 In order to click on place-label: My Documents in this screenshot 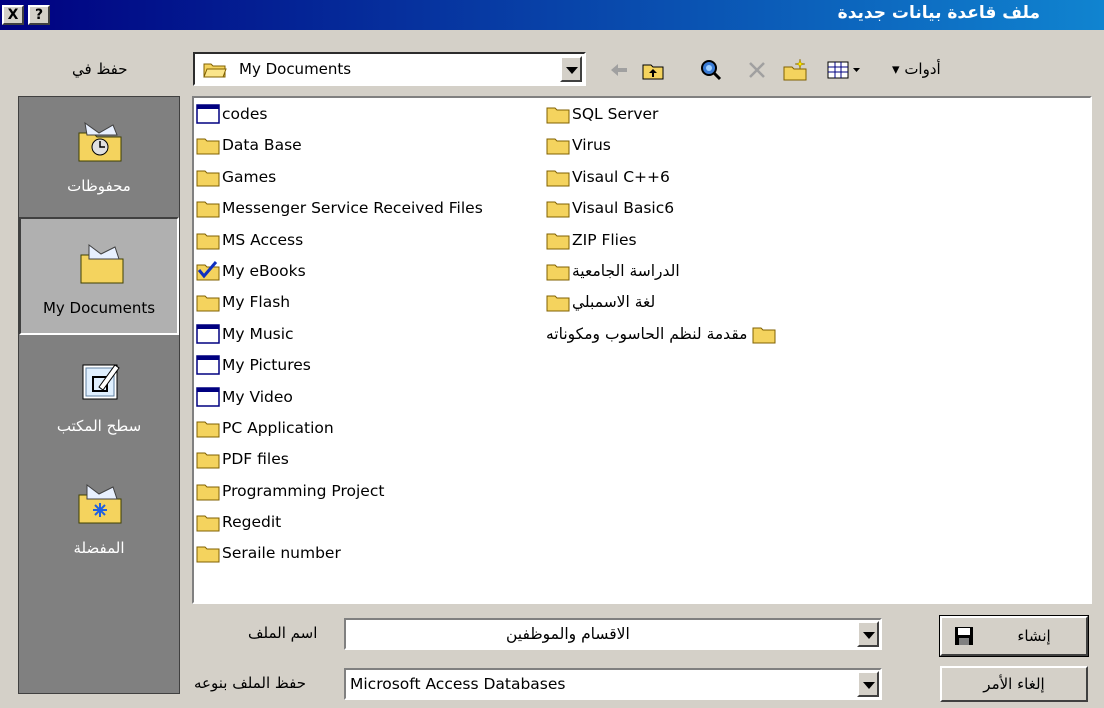, I will do `click(99, 308)`.